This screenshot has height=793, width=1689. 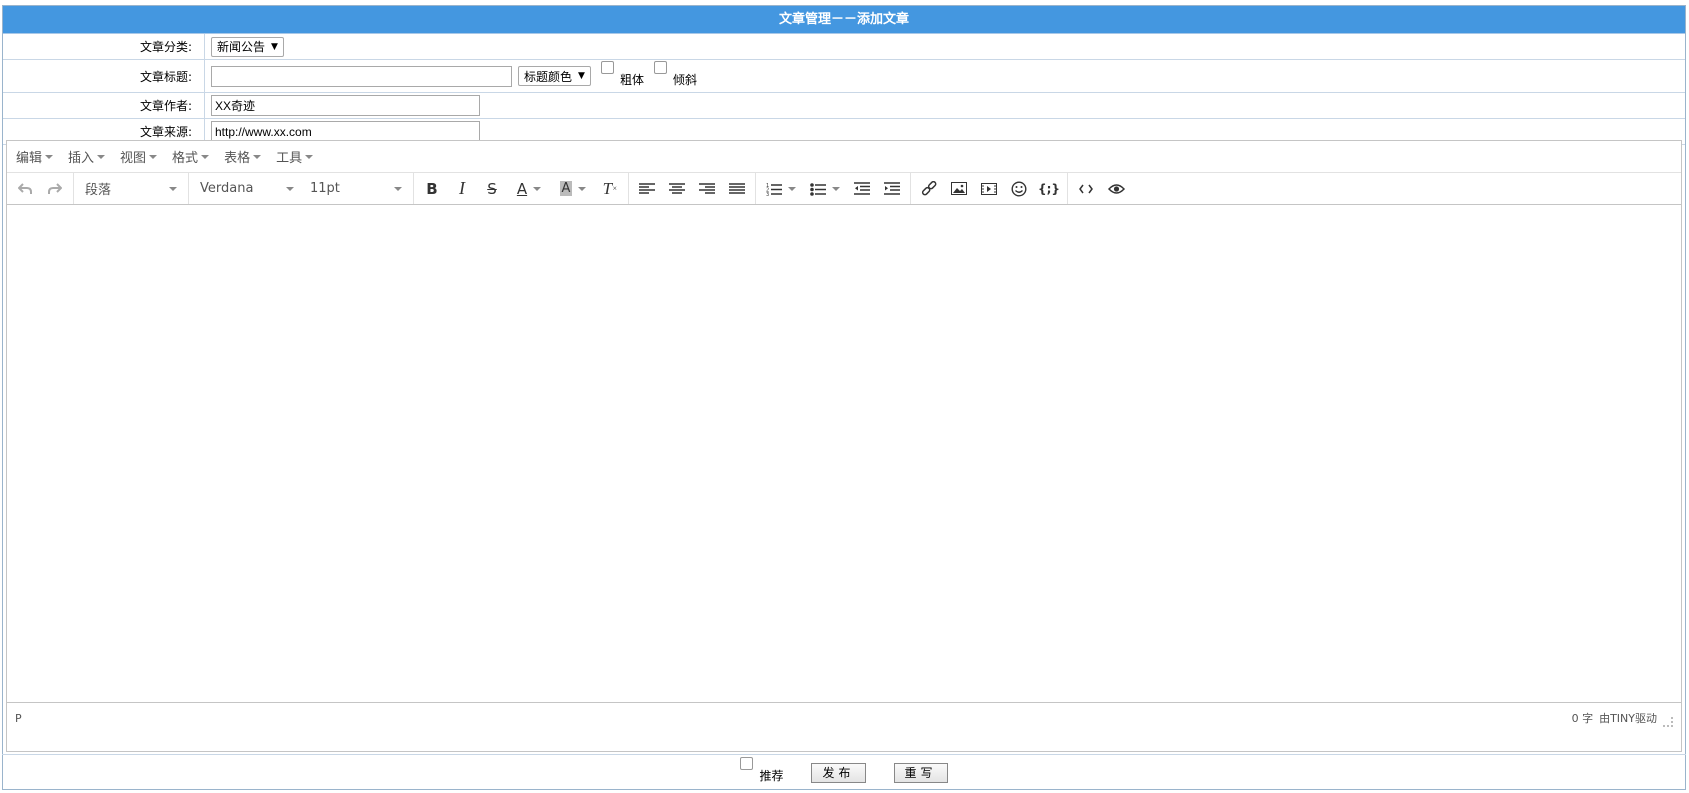 What do you see at coordinates (677, 189) in the screenshot?
I see `align-center-icon` at bounding box center [677, 189].